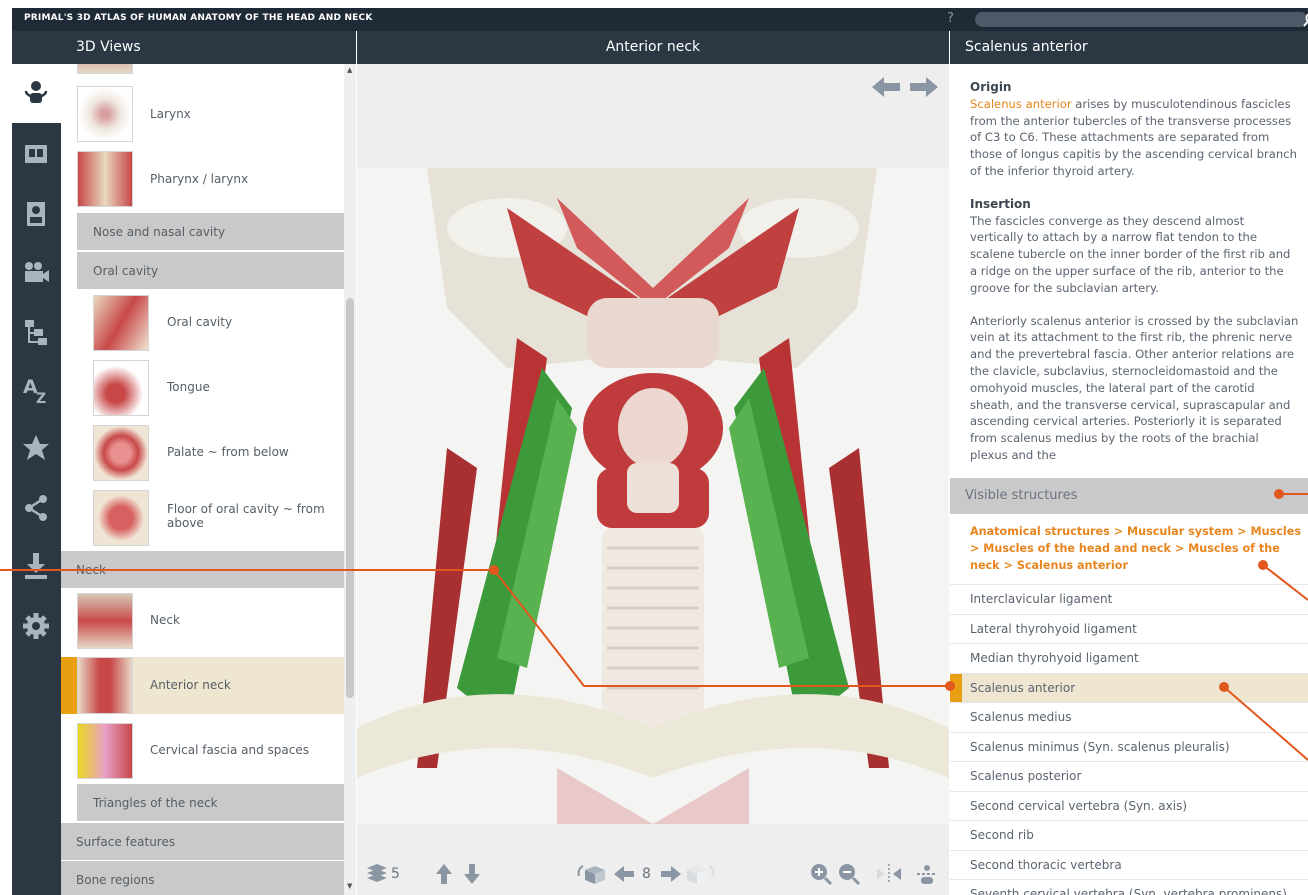 This screenshot has height=895, width=1308. What do you see at coordinates (821, 874) in the screenshot?
I see `zoom-in-icon` at bounding box center [821, 874].